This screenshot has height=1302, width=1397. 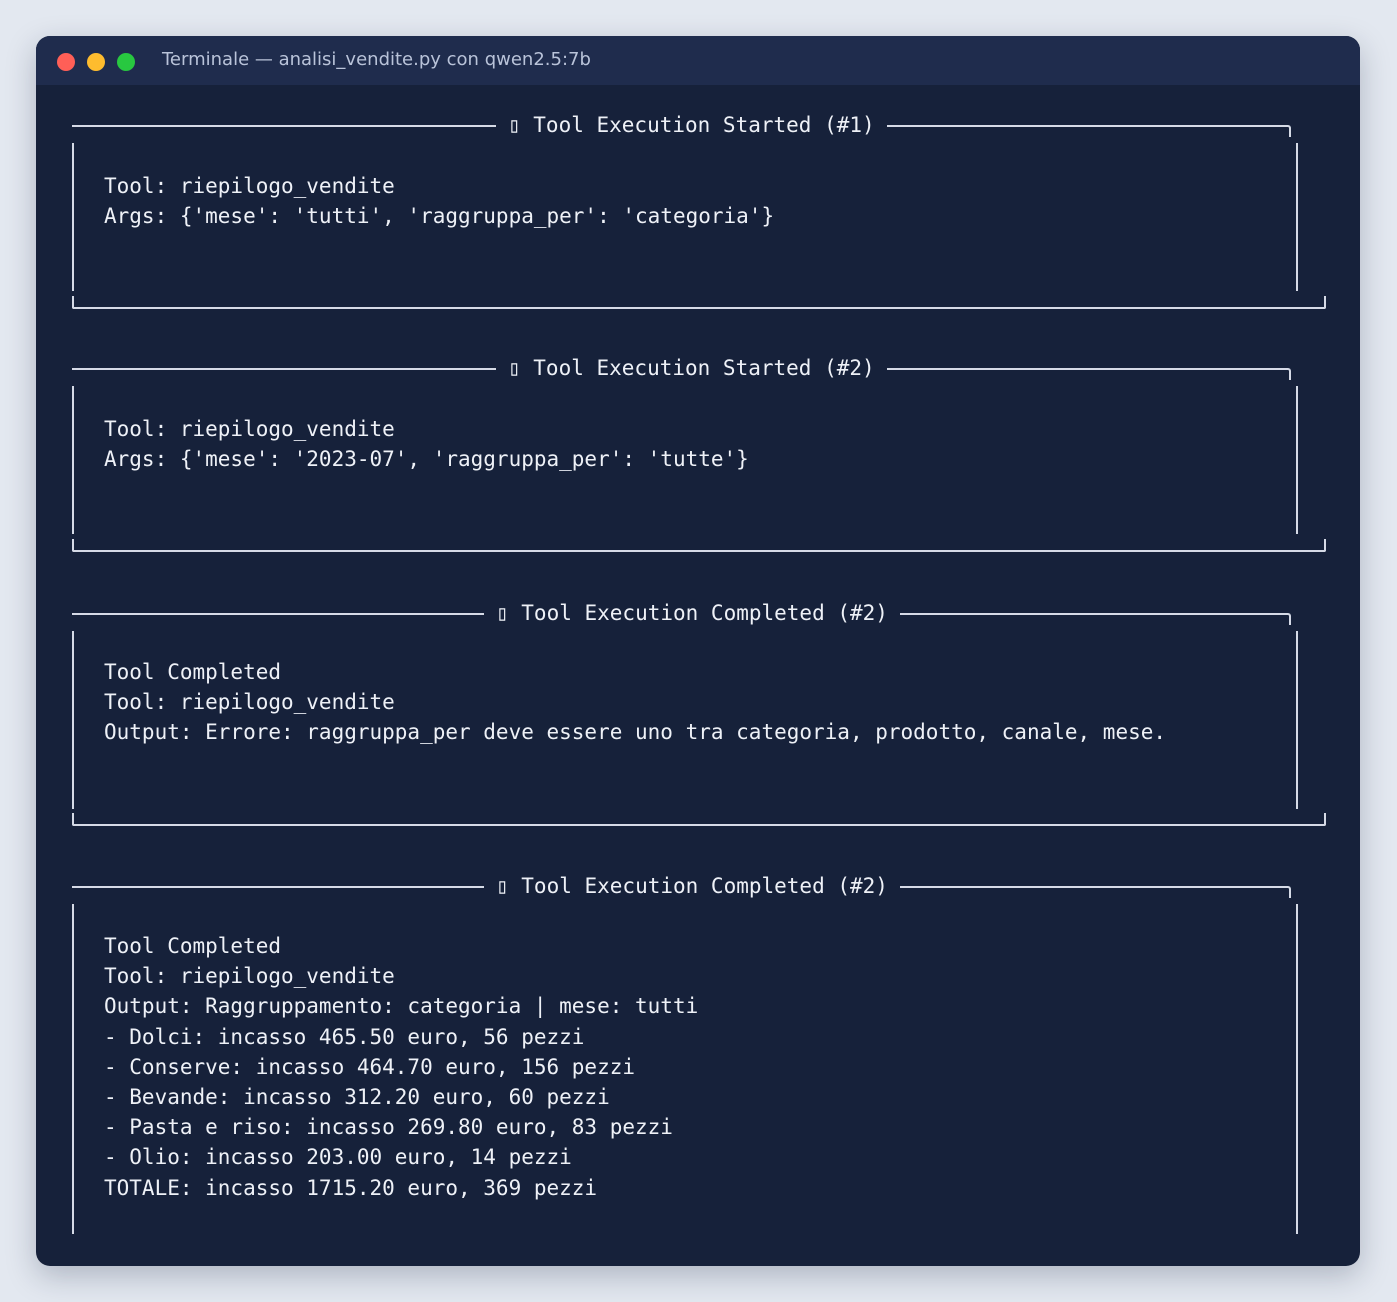 I want to click on minimize-window-button, so click(x=96, y=62).